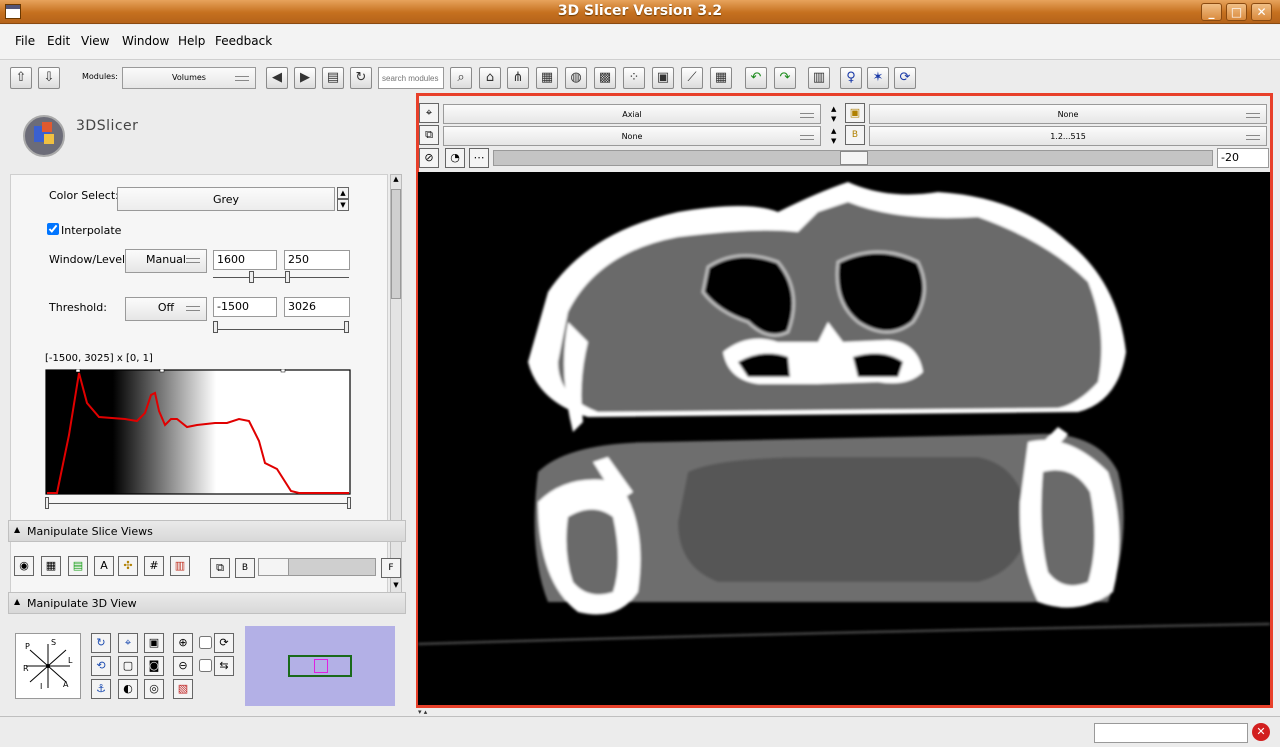  What do you see at coordinates (274, 567) in the screenshot?
I see `fade-slider-thumb` at bounding box center [274, 567].